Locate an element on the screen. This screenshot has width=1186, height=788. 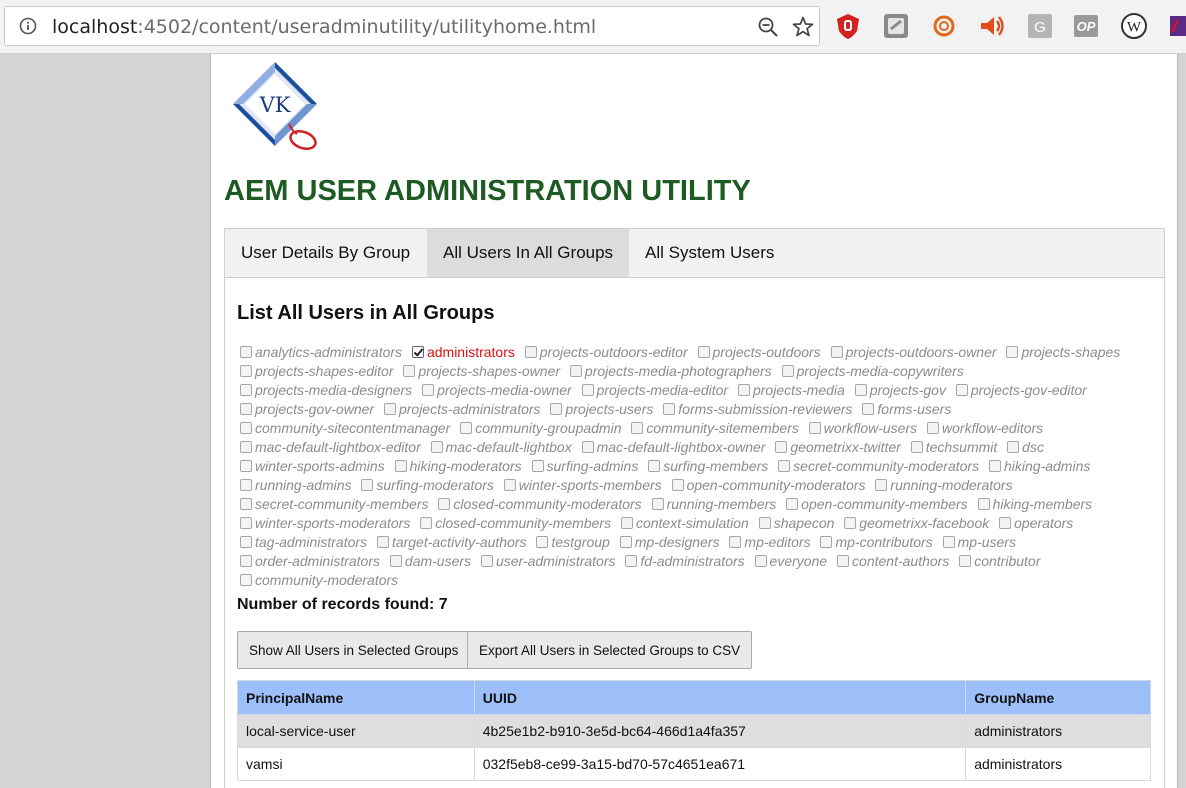
extension-icon is located at coordinates (1176, 26).